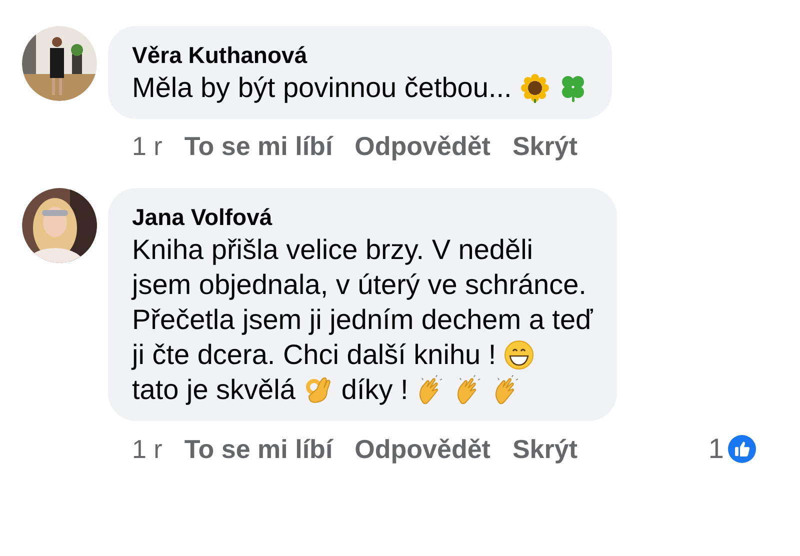 The image size is (800, 556). Describe the element at coordinates (314, 355) in the screenshot. I see `comment-text: ji čte dcera. Chci další knihu !` at that location.